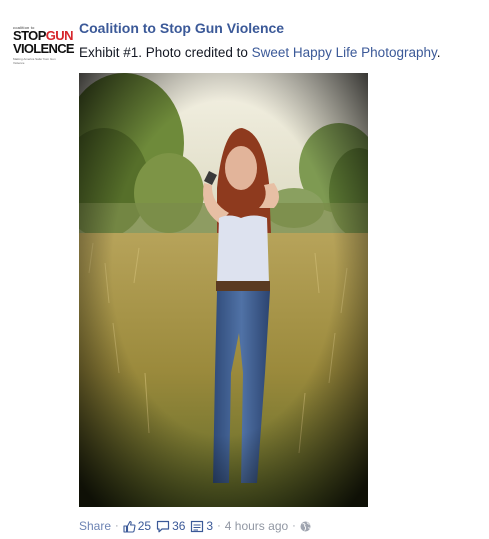  Describe the element at coordinates (181, 28) in the screenshot. I see `page-name-link: Coalition to Stop Gun Violence` at that location.